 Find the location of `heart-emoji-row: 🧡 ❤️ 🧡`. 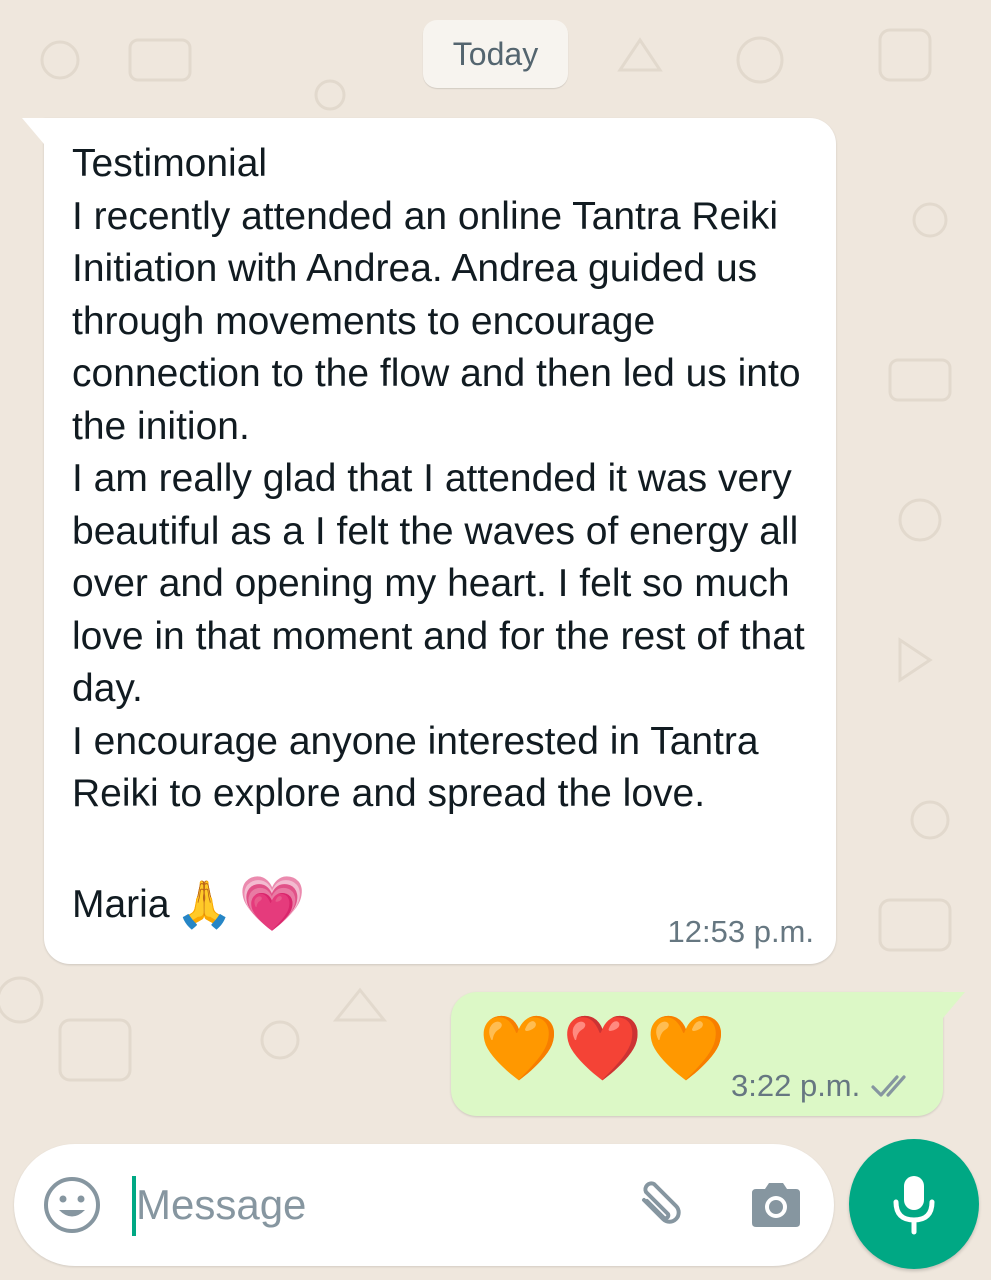

heart-emoji-row: 🧡 ❤️ 🧡 is located at coordinates (602, 1048).